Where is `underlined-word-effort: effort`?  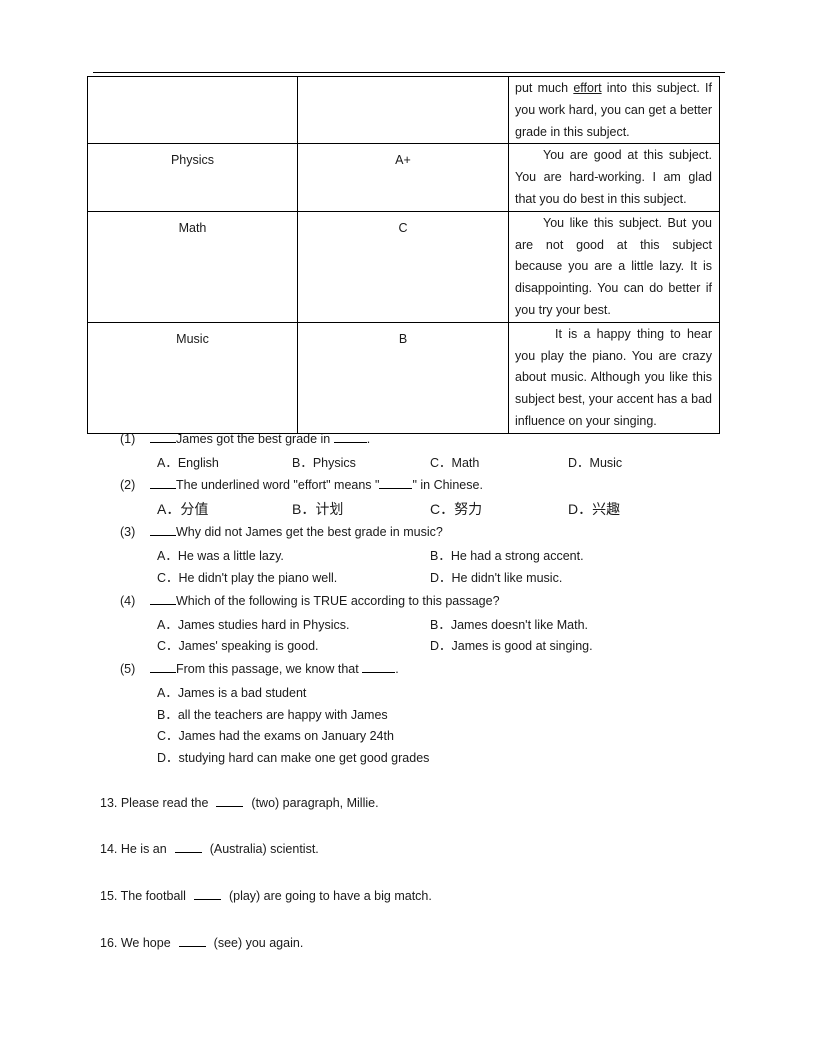 underlined-word-effort: effort is located at coordinates (587, 88).